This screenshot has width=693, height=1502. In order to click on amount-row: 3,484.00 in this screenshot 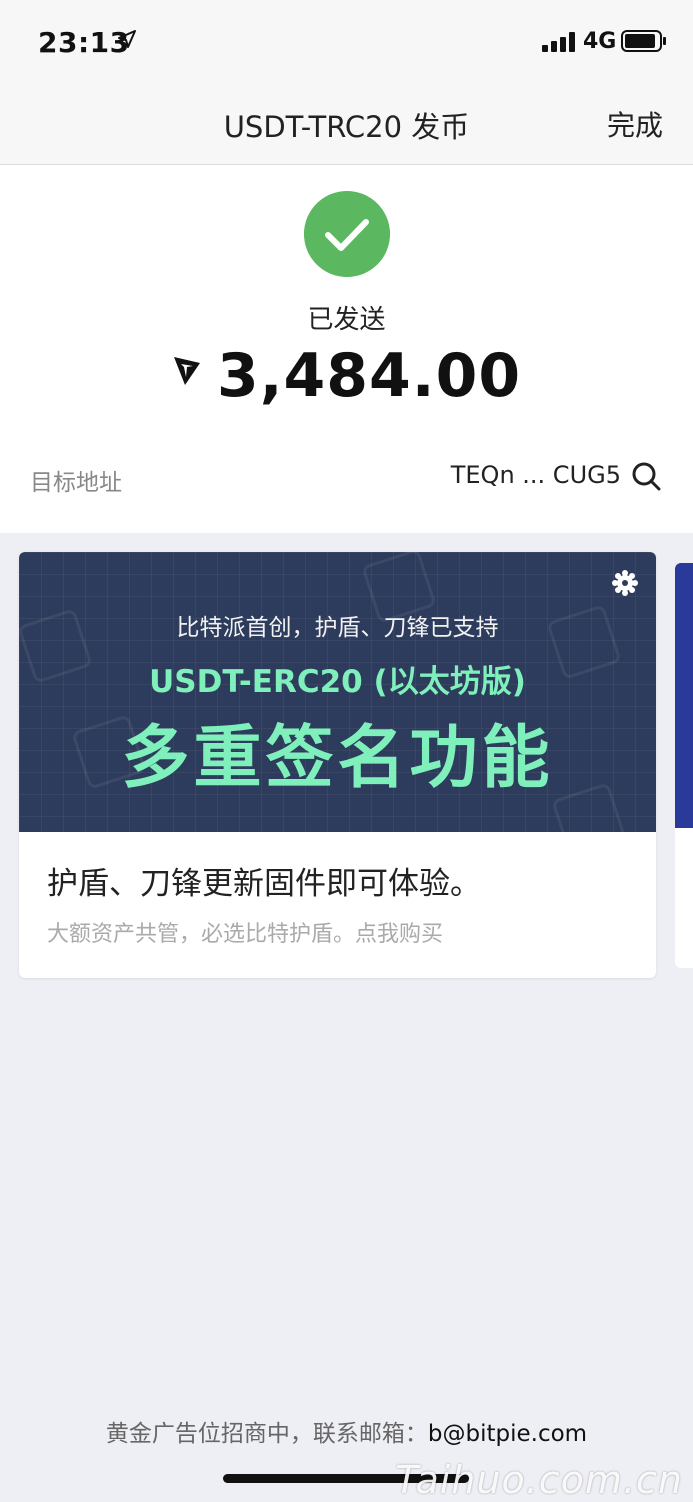, I will do `click(346, 376)`.